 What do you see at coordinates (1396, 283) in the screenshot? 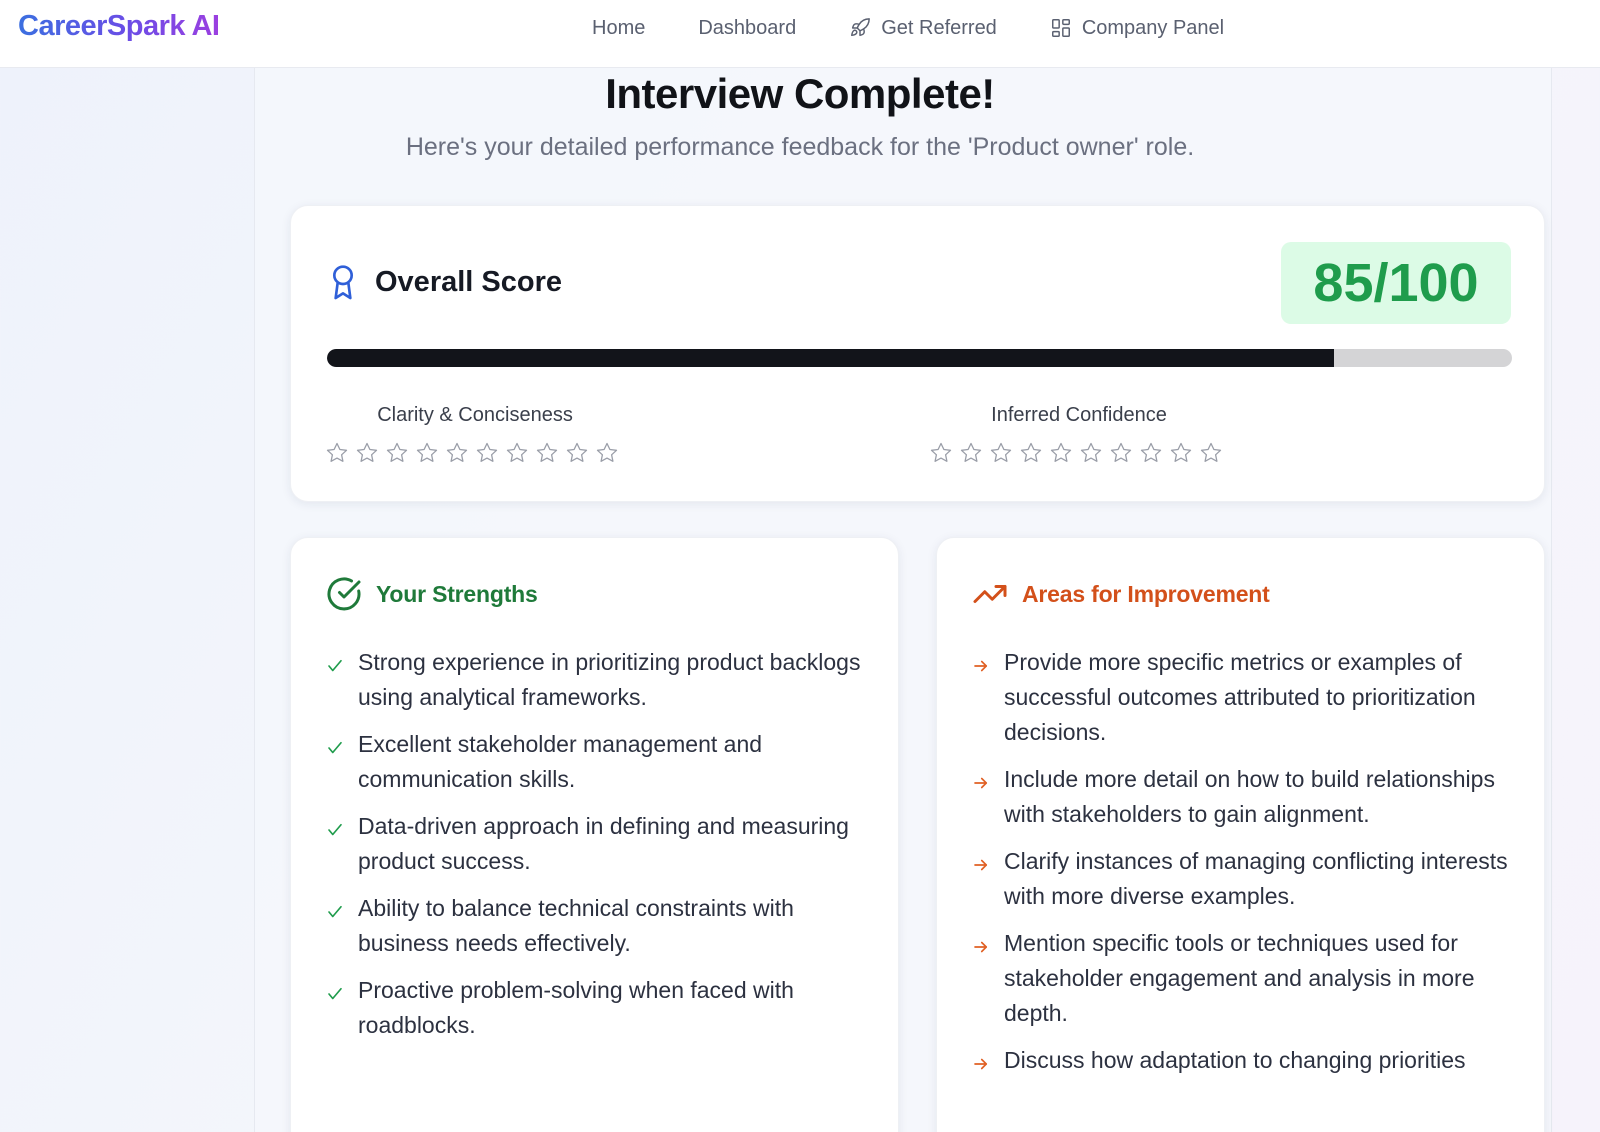
I see `score-badge: 85/100` at bounding box center [1396, 283].